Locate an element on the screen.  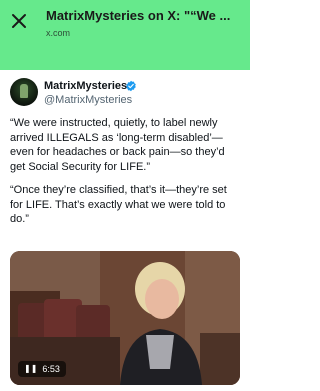
video-duration: 6:53 is located at coordinates (51, 369).